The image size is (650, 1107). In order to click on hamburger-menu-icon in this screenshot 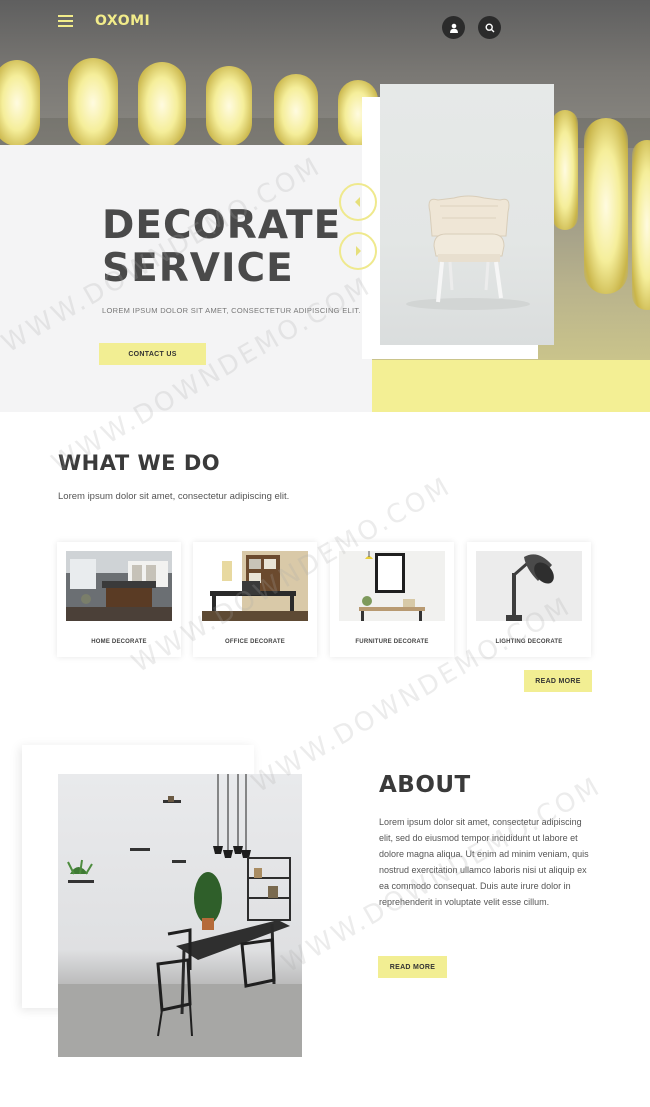, I will do `click(65, 21)`.